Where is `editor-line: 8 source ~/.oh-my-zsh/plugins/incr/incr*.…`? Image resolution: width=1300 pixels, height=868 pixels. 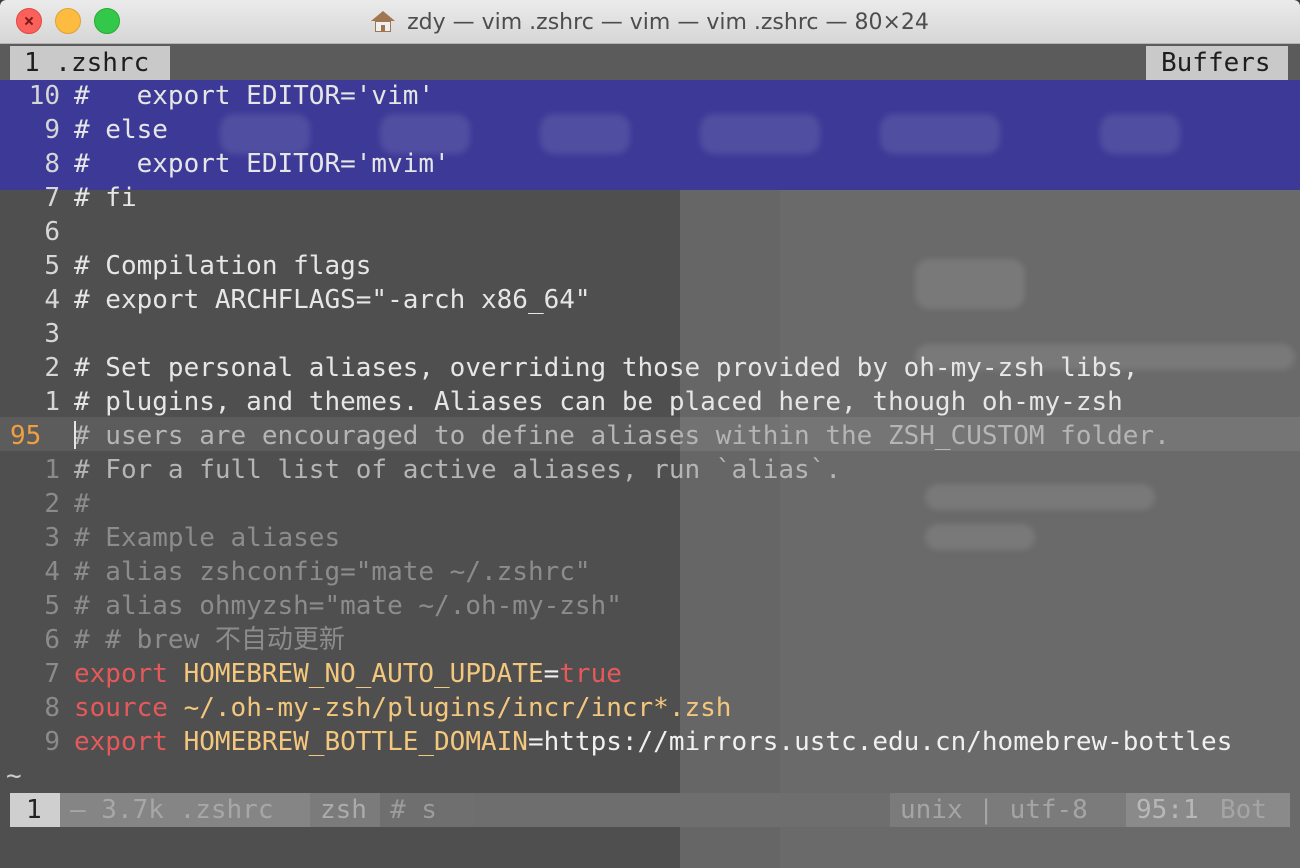 editor-line: 8 source ~/.oh-my-zsh/plugins/incr/incr*.… is located at coordinates (370, 708).